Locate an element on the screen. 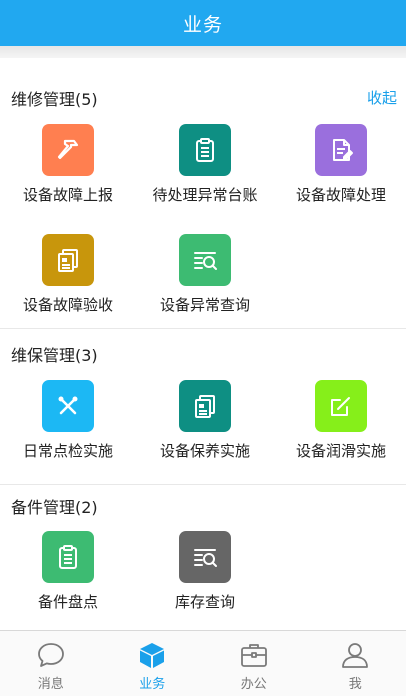 The width and height of the screenshot is (406, 696). tile-label: 备件盘点 is located at coordinates (67, 602).